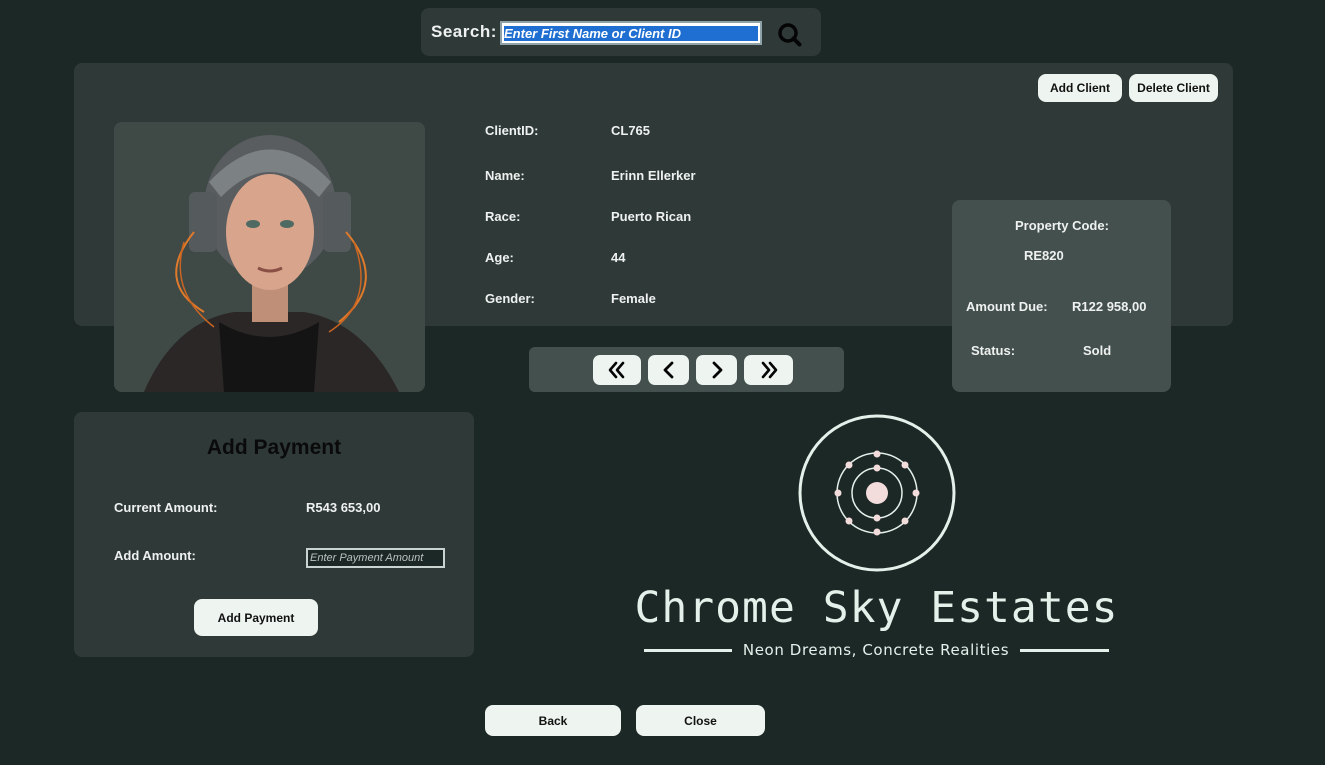  I want to click on status-value: Sold, so click(1097, 350).